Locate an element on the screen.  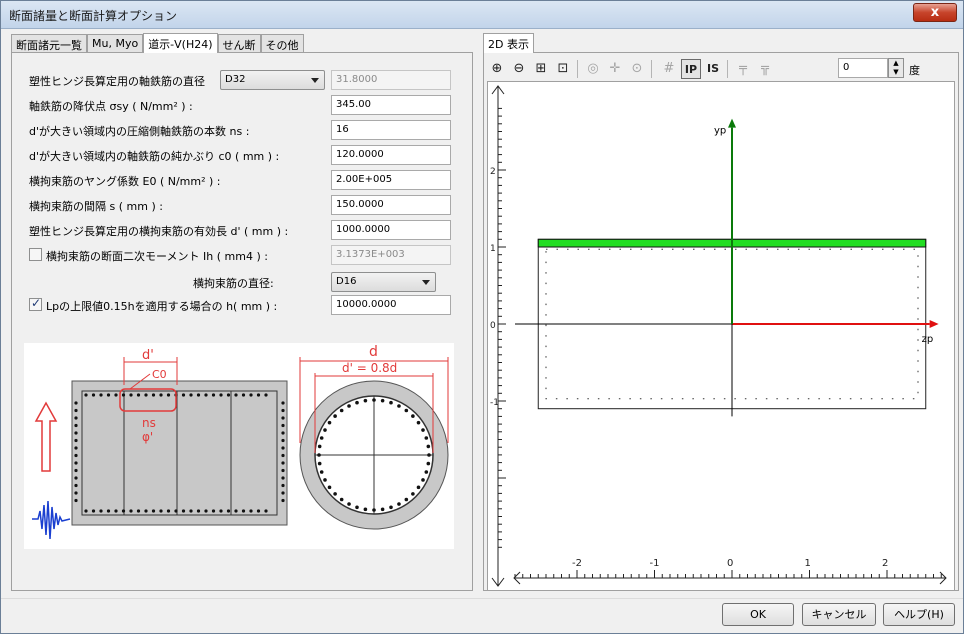
zoom-out-icon: ⊖ is located at coordinates (519, 69).